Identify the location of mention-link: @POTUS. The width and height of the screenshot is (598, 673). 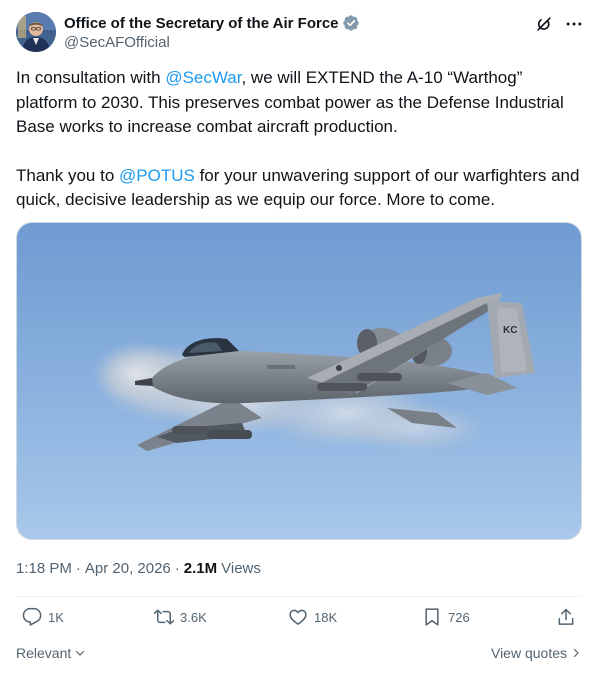
(157, 175).